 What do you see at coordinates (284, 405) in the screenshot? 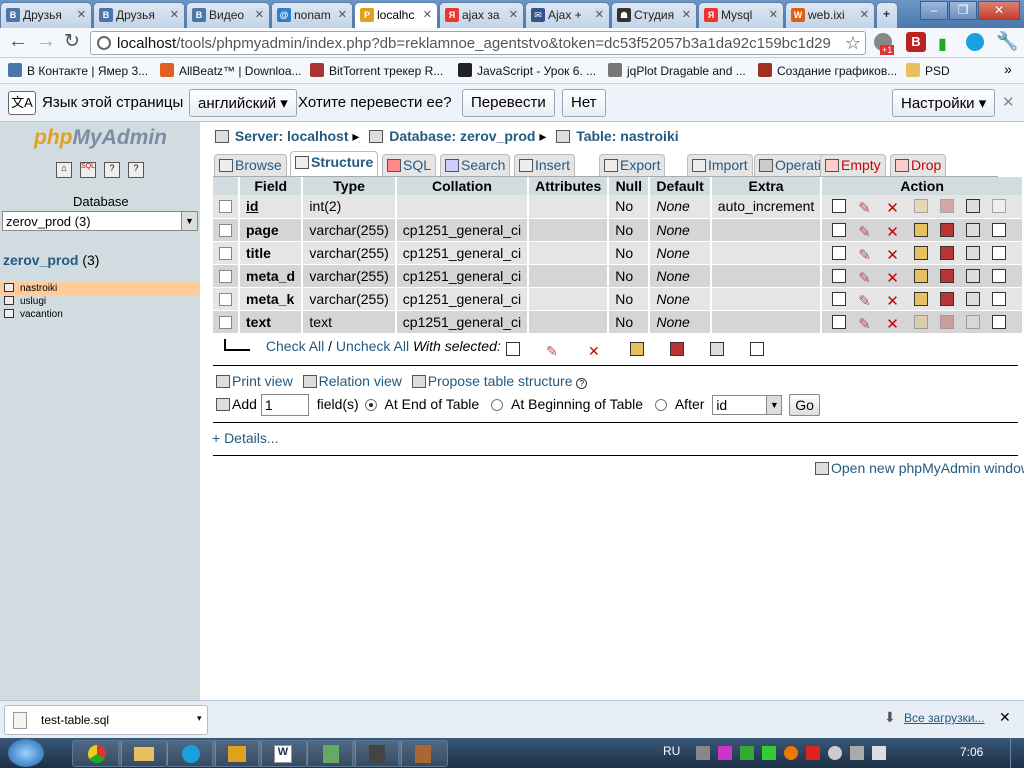
I see `add-count-input: 1` at bounding box center [284, 405].